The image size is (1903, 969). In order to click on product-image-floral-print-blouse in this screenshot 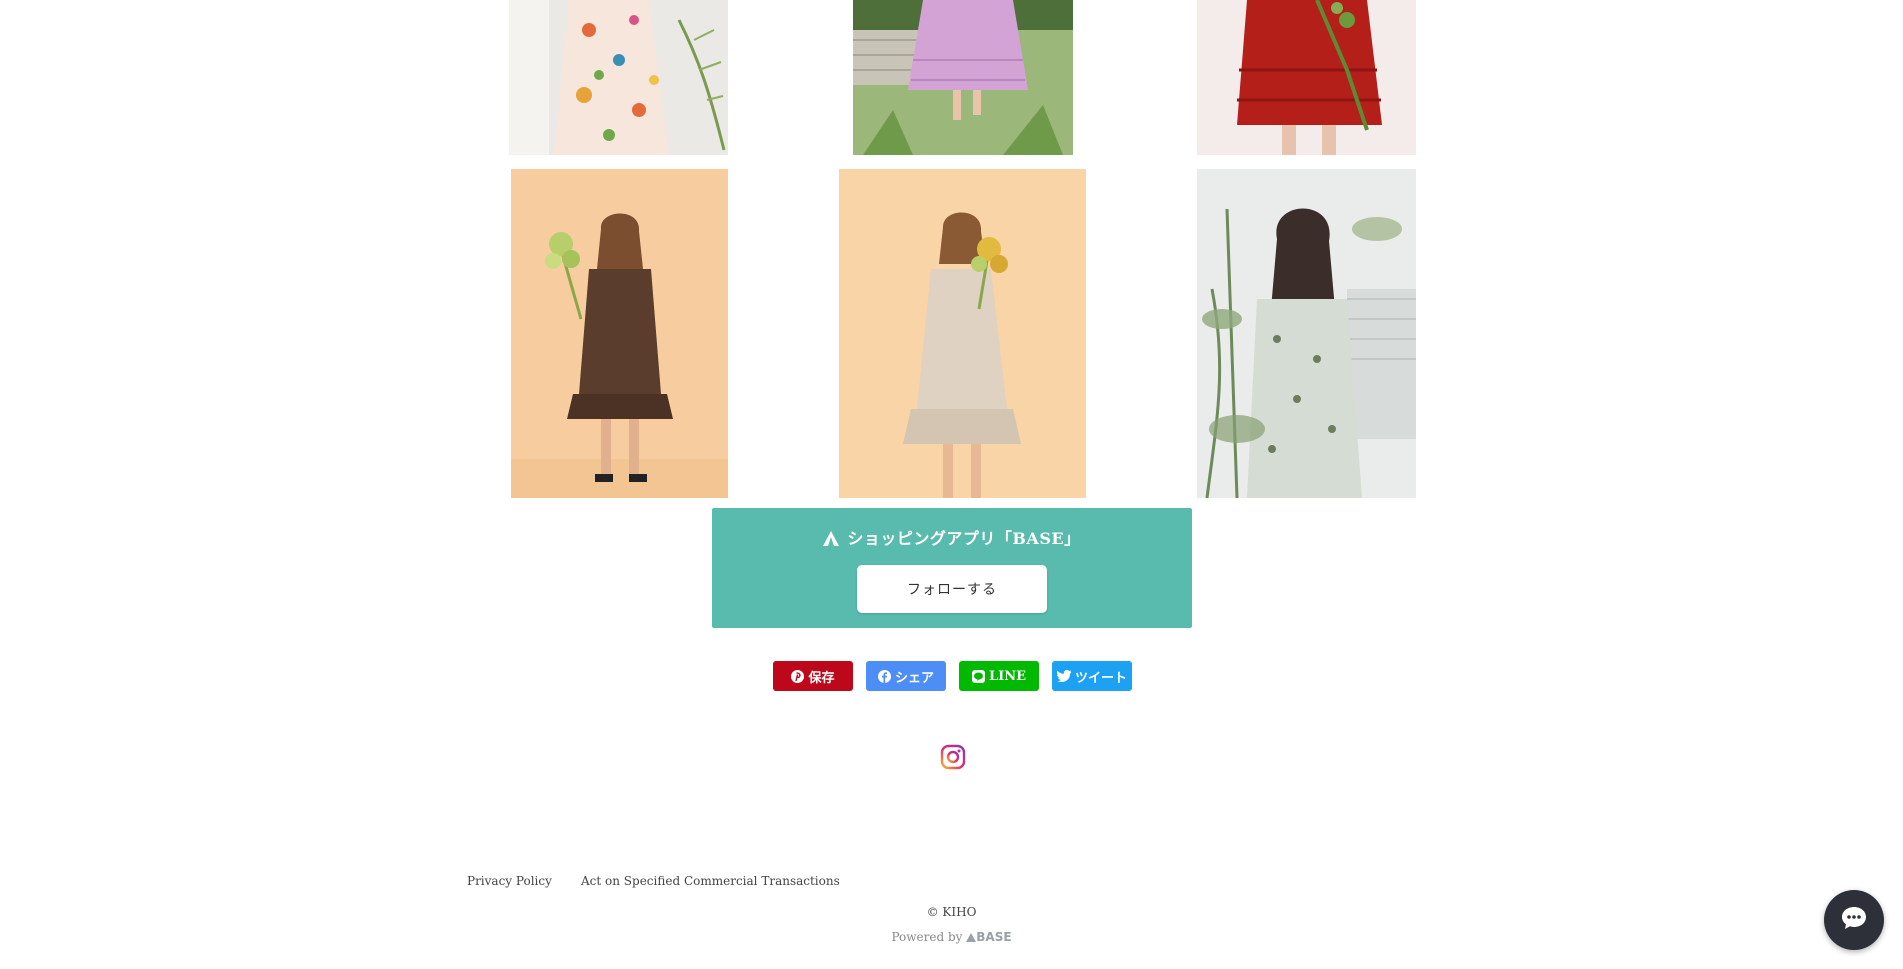, I will do `click(1306, 333)`.